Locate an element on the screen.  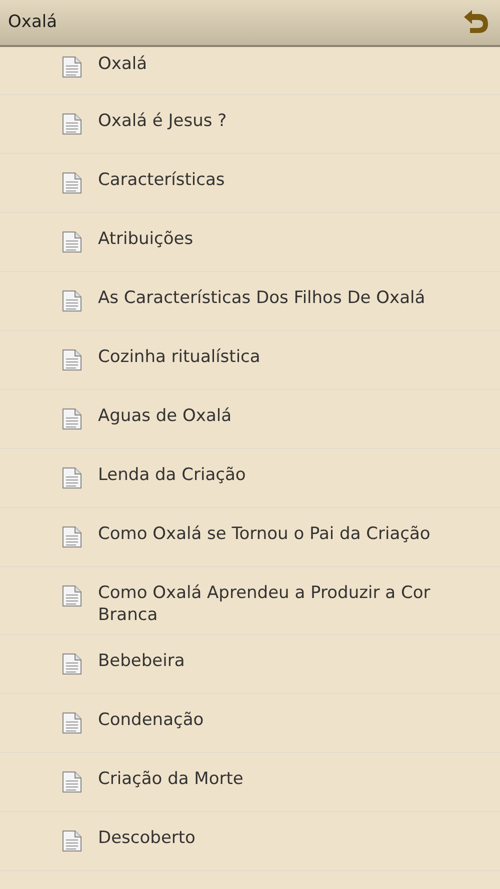
list-item: Criação da Morte is located at coordinates (250, 782).